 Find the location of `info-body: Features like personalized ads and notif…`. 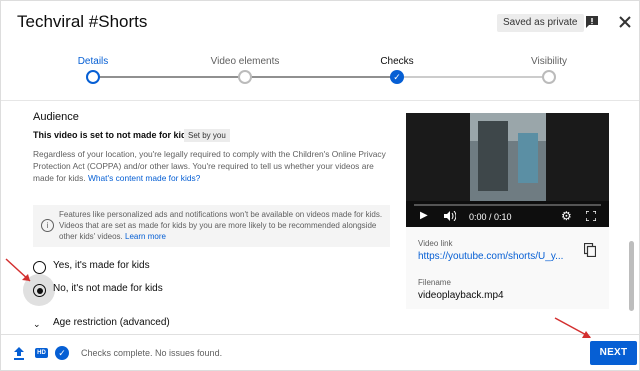

info-body: Features like personalized ads and notif… is located at coordinates (221, 225).